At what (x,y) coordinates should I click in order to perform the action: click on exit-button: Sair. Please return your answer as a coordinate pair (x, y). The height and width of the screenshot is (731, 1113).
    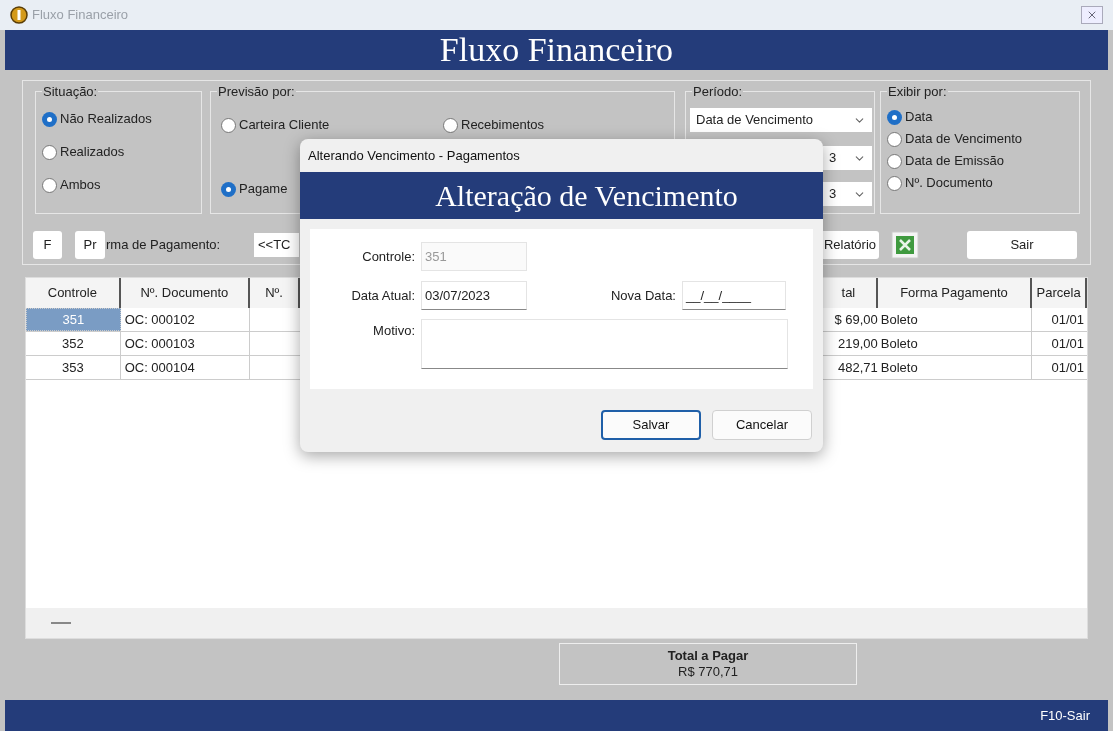
    Looking at the image, I should click on (1022, 245).